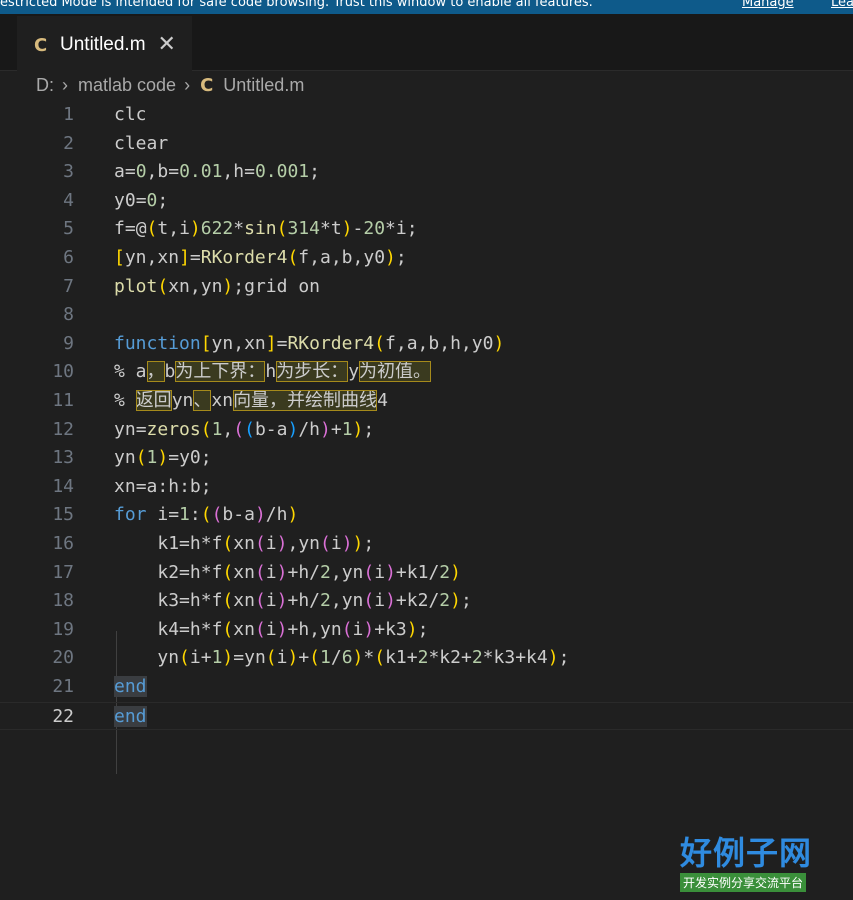 The image size is (853, 900). I want to click on breadcrumb-drive: D:, so click(45, 85).